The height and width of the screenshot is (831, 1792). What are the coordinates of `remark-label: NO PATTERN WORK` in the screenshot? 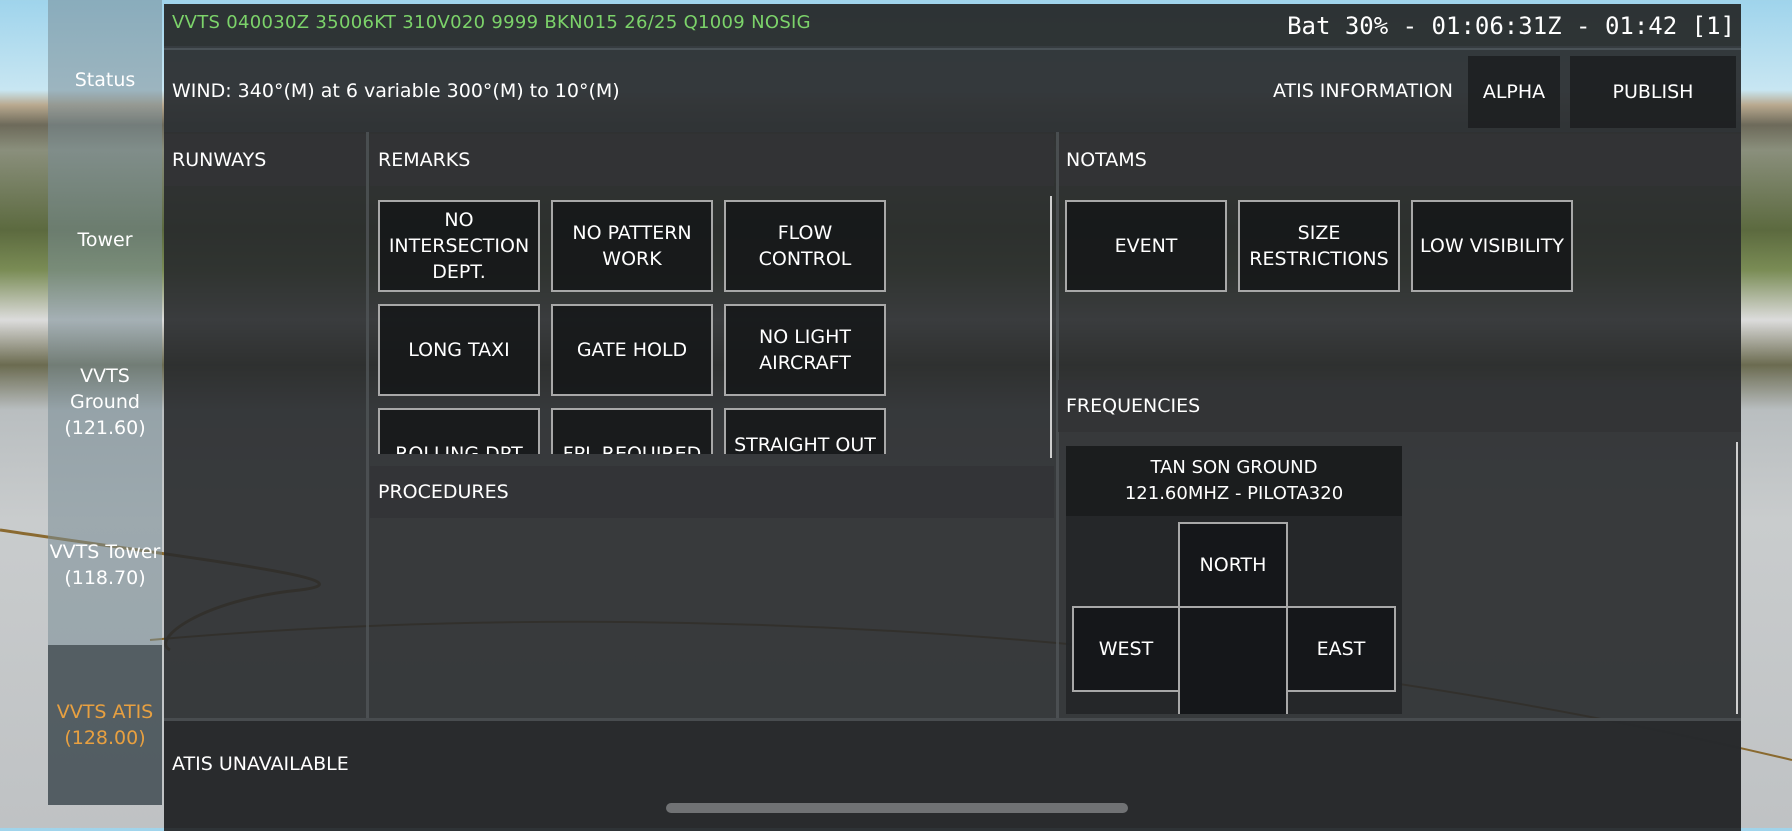 It's located at (632, 246).